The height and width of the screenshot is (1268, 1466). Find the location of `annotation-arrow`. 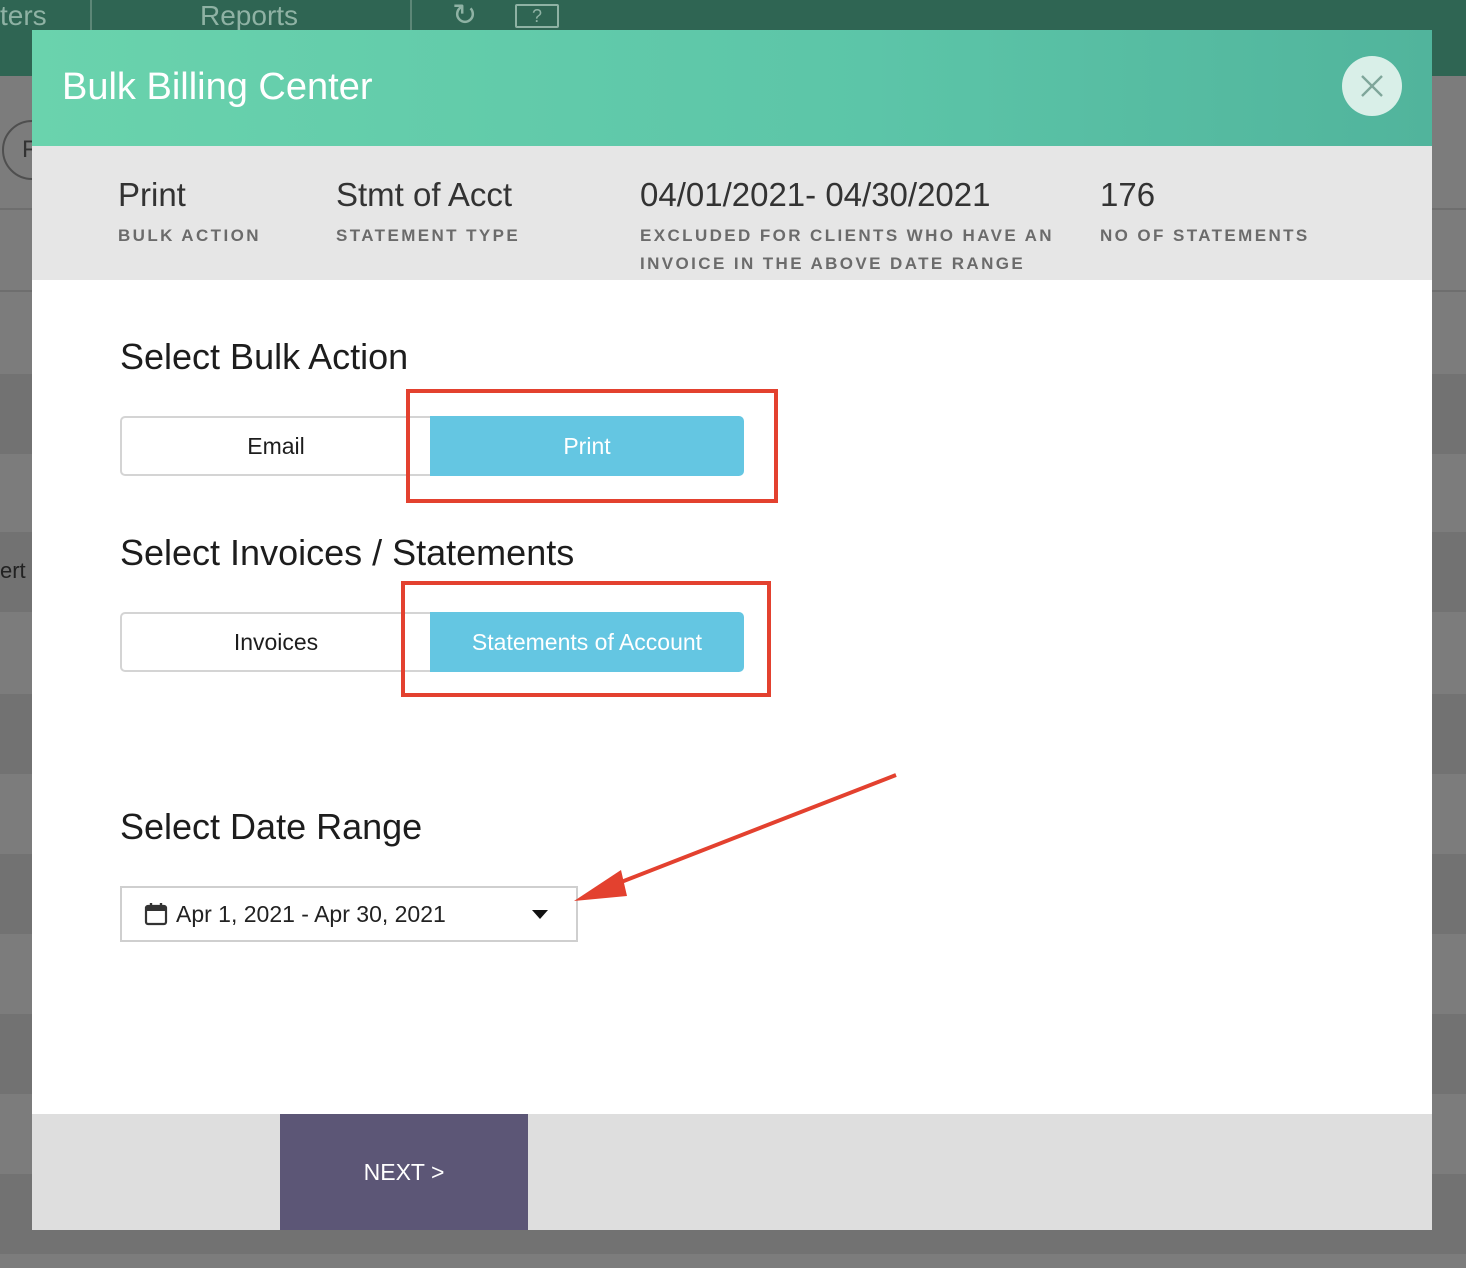

annotation-arrow is located at coordinates (735, 837).